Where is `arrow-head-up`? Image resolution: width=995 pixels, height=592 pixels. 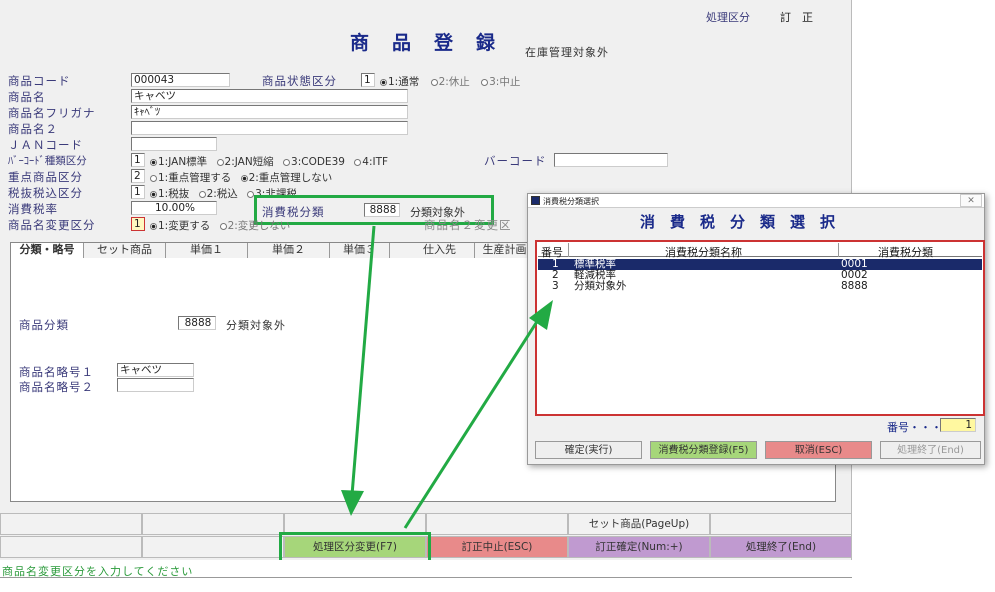 arrow-head-up is located at coordinates (541, 315).